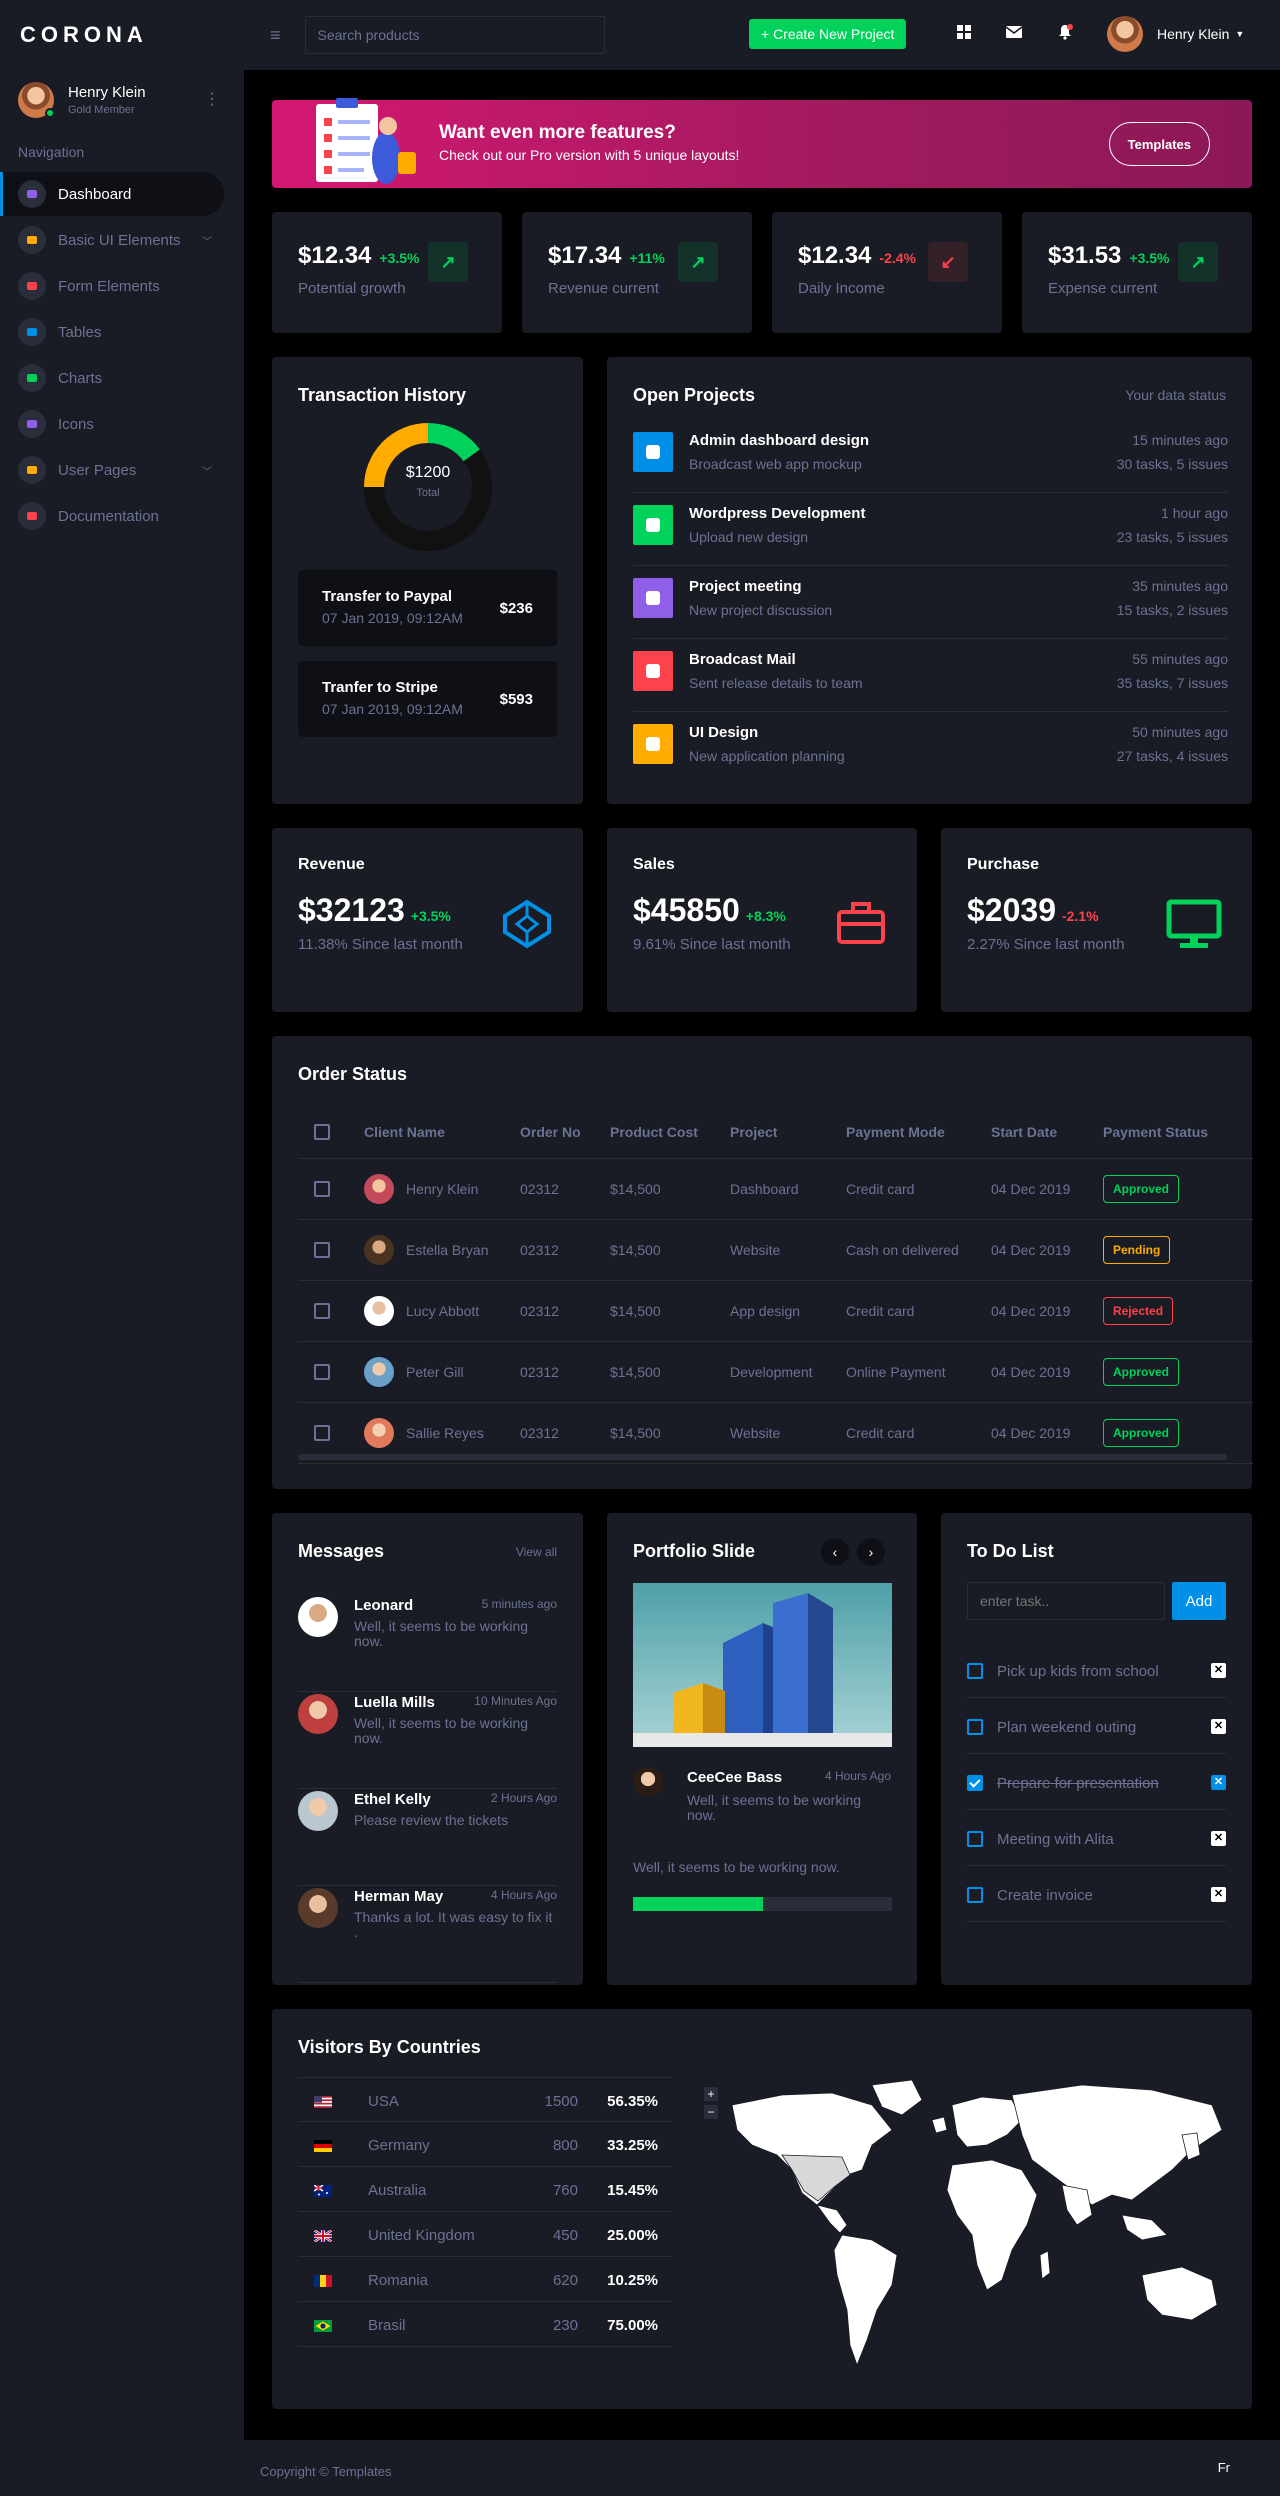 This screenshot has width=1280, height=2496. I want to click on flag-de-icon, so click(323, 2145).